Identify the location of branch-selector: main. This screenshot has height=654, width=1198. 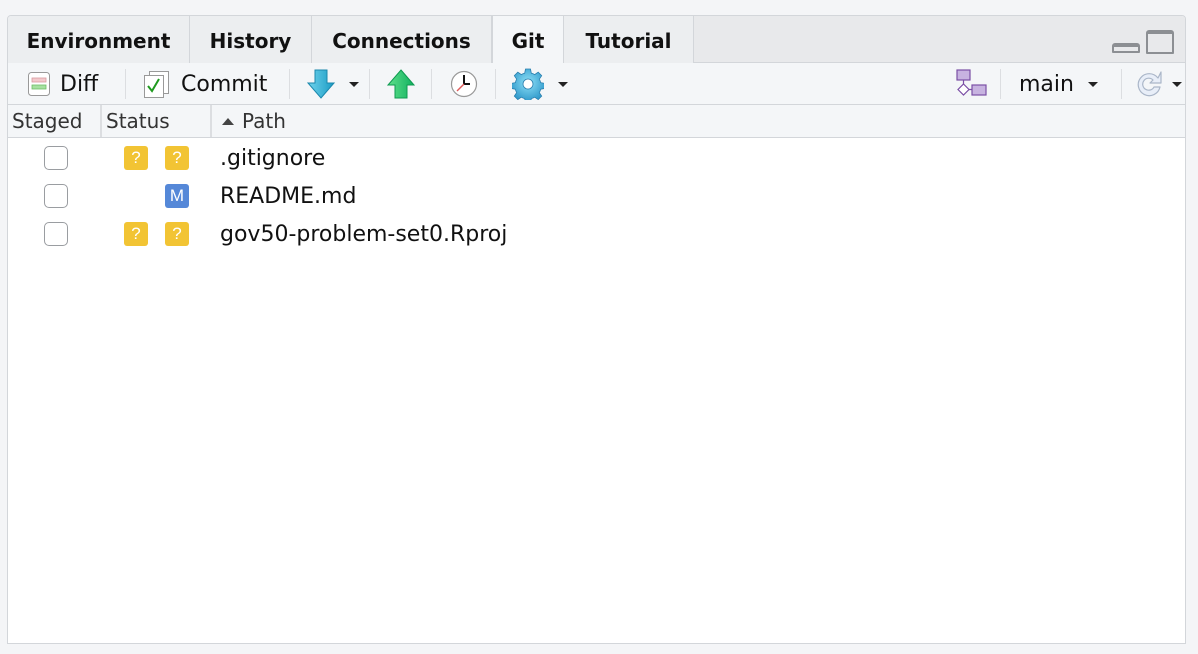
(1058, 84).